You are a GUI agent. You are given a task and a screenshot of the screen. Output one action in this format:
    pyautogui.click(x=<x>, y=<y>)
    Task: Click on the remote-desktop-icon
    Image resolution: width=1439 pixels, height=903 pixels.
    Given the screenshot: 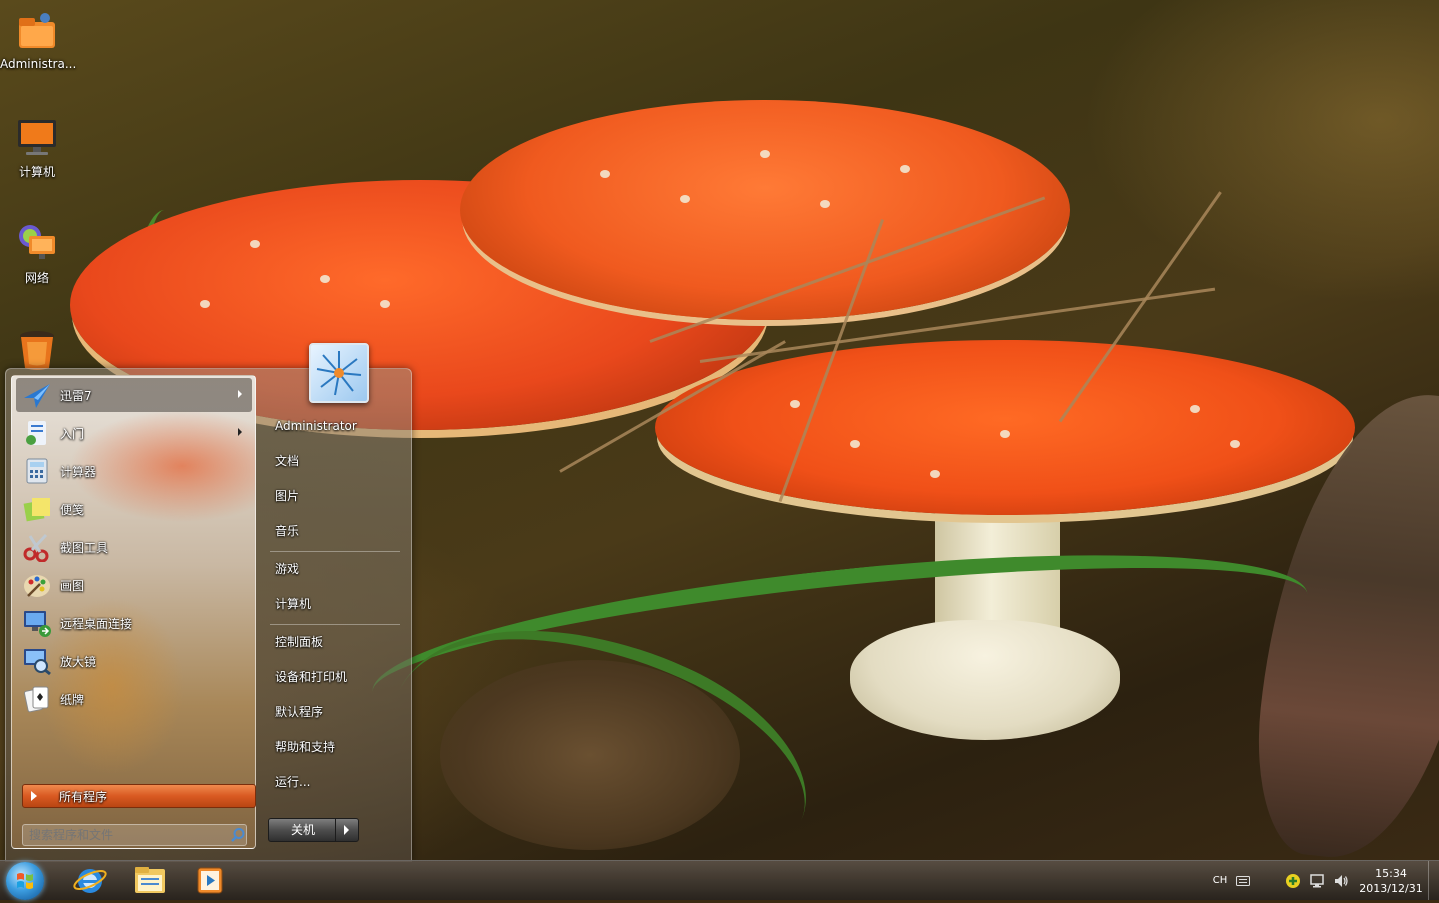 What is the action you would take?
    pyautogui.click(x=37, y=623)
    